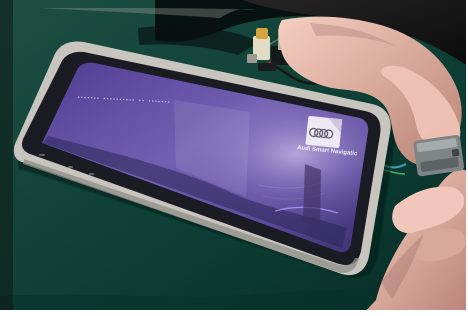 Image resolution: width=468 pixels, height=316 pixels. What do you see at coordinates (252, 58) in the screenshot?
I see `connector-silver` at bounding box center [252, 58].